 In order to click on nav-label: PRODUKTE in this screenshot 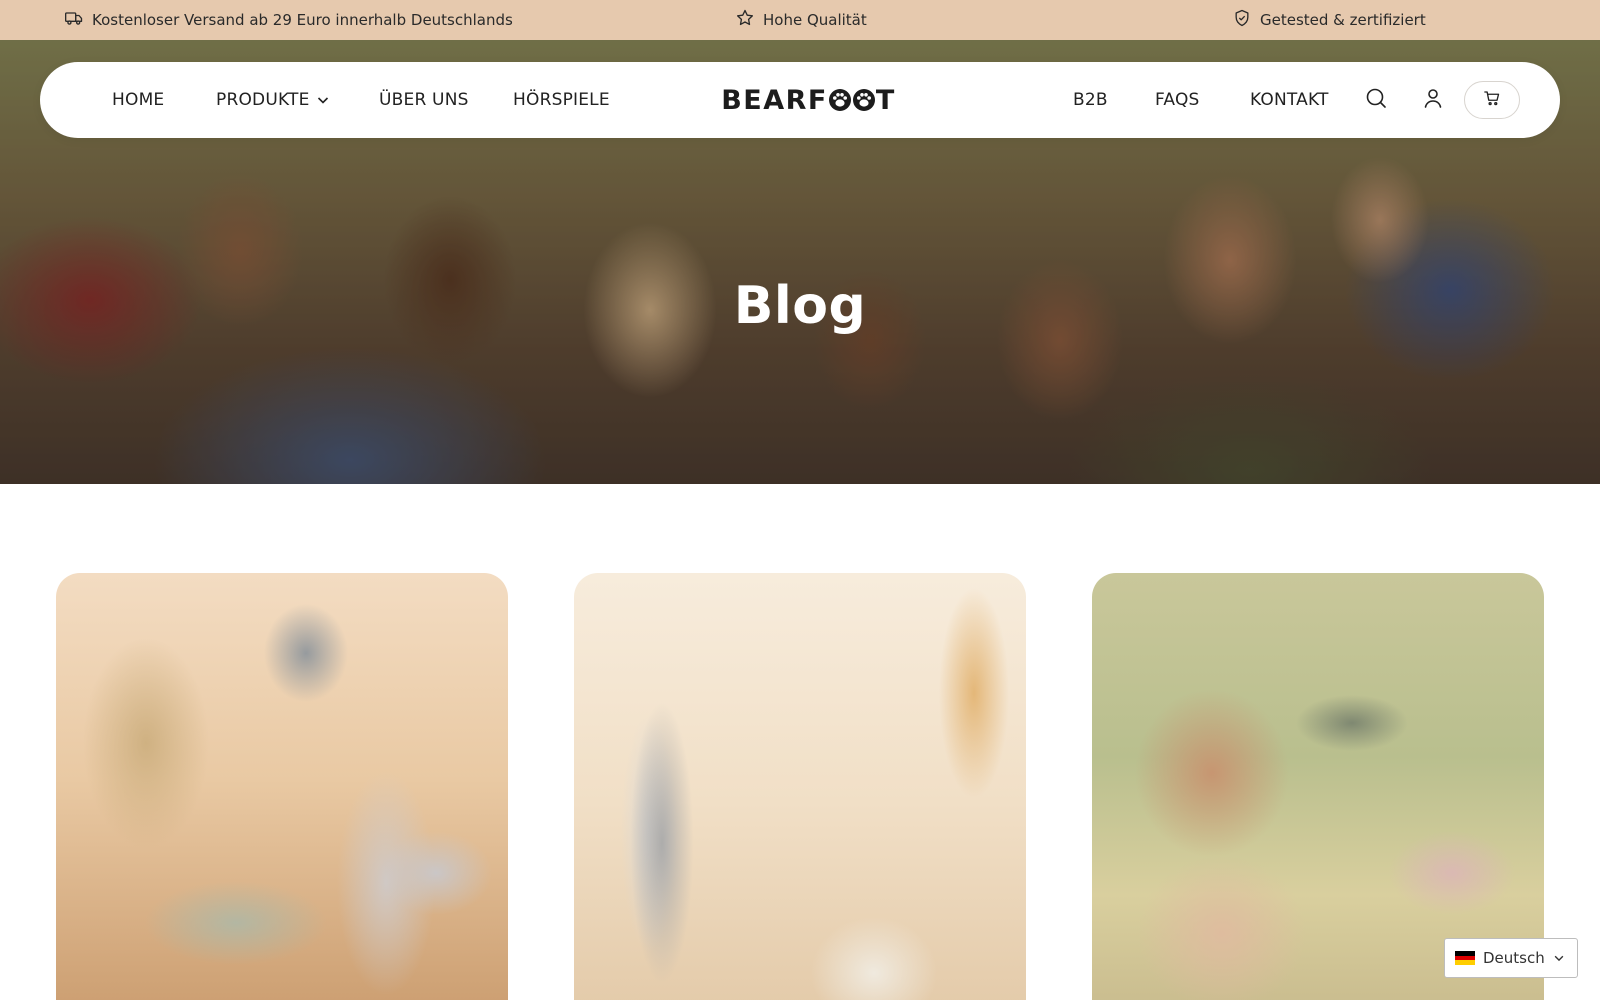, I will do `click(263, 100)`.